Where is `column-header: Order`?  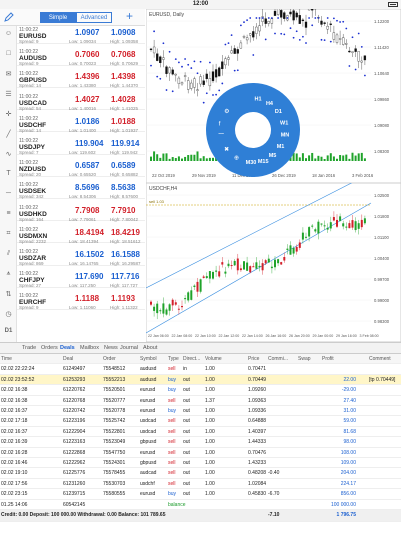
column-header: Order is located at coordinates (109, 359).